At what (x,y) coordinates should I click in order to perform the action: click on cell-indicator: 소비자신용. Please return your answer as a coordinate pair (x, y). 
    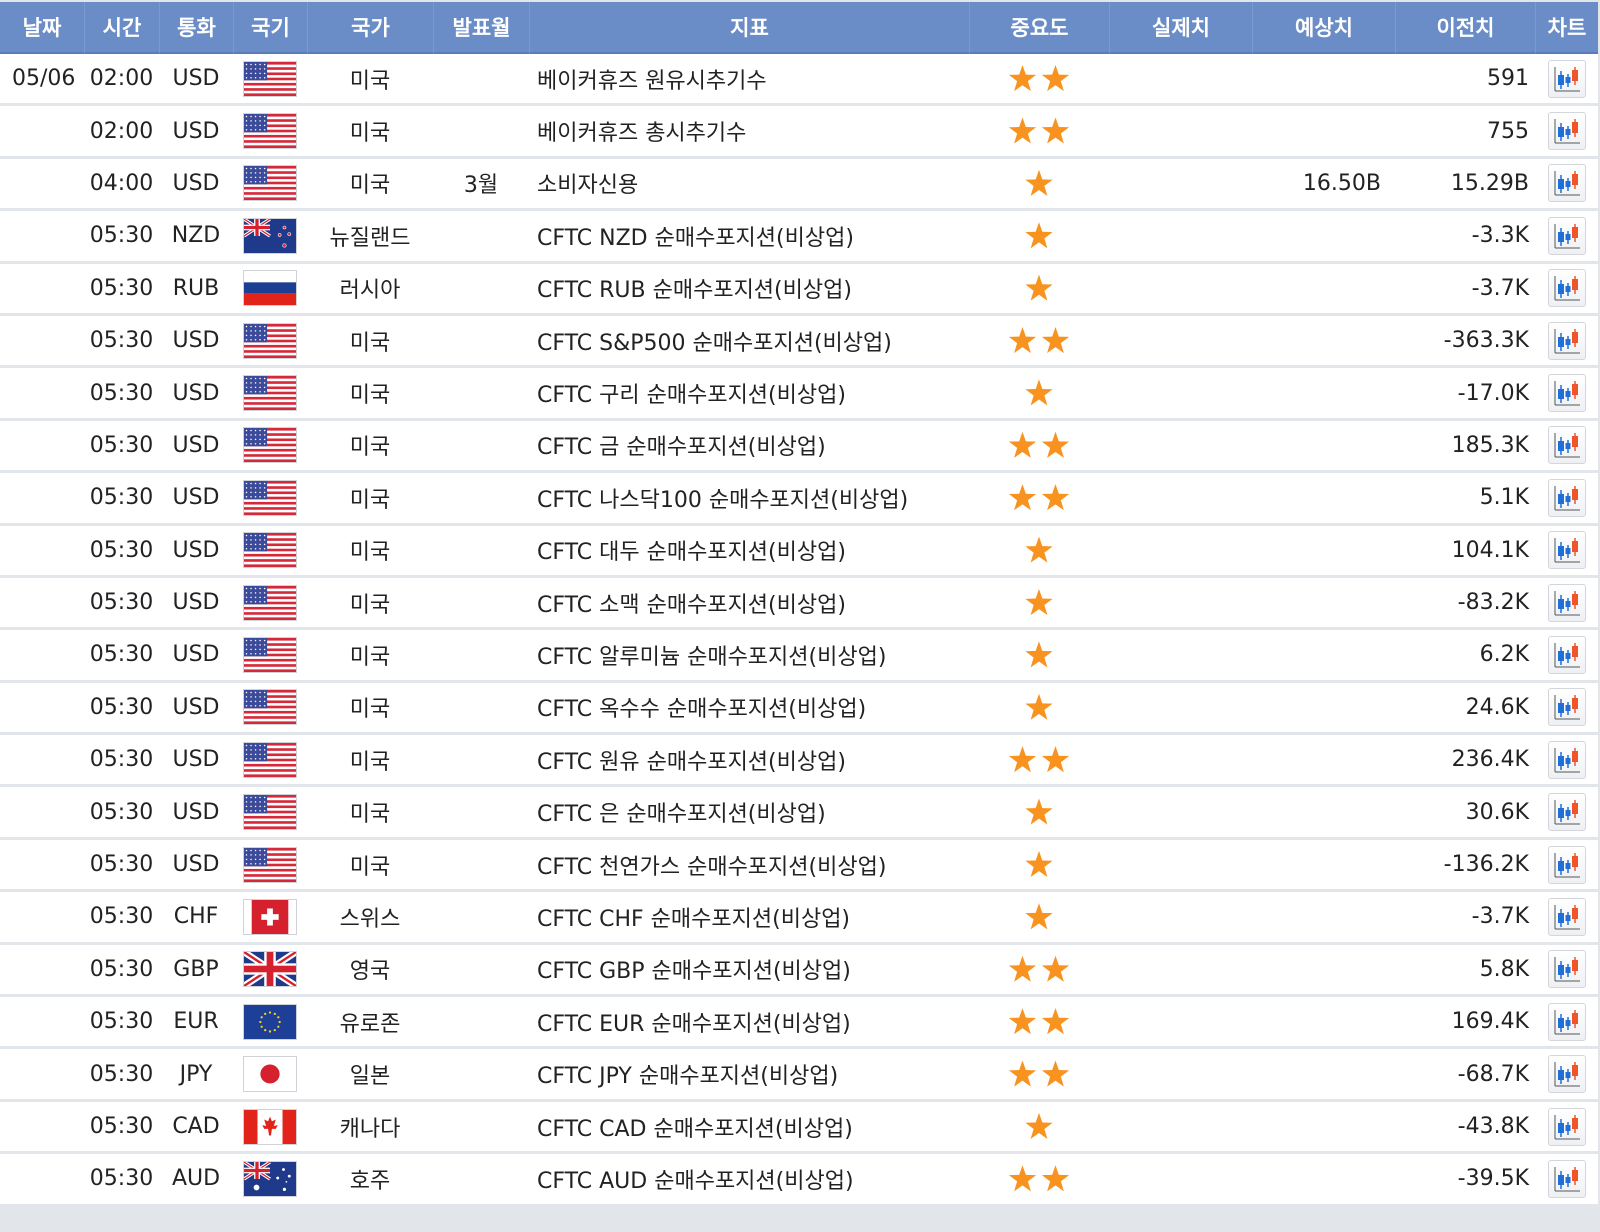
    Looking at the image, I should click on (749, 185).